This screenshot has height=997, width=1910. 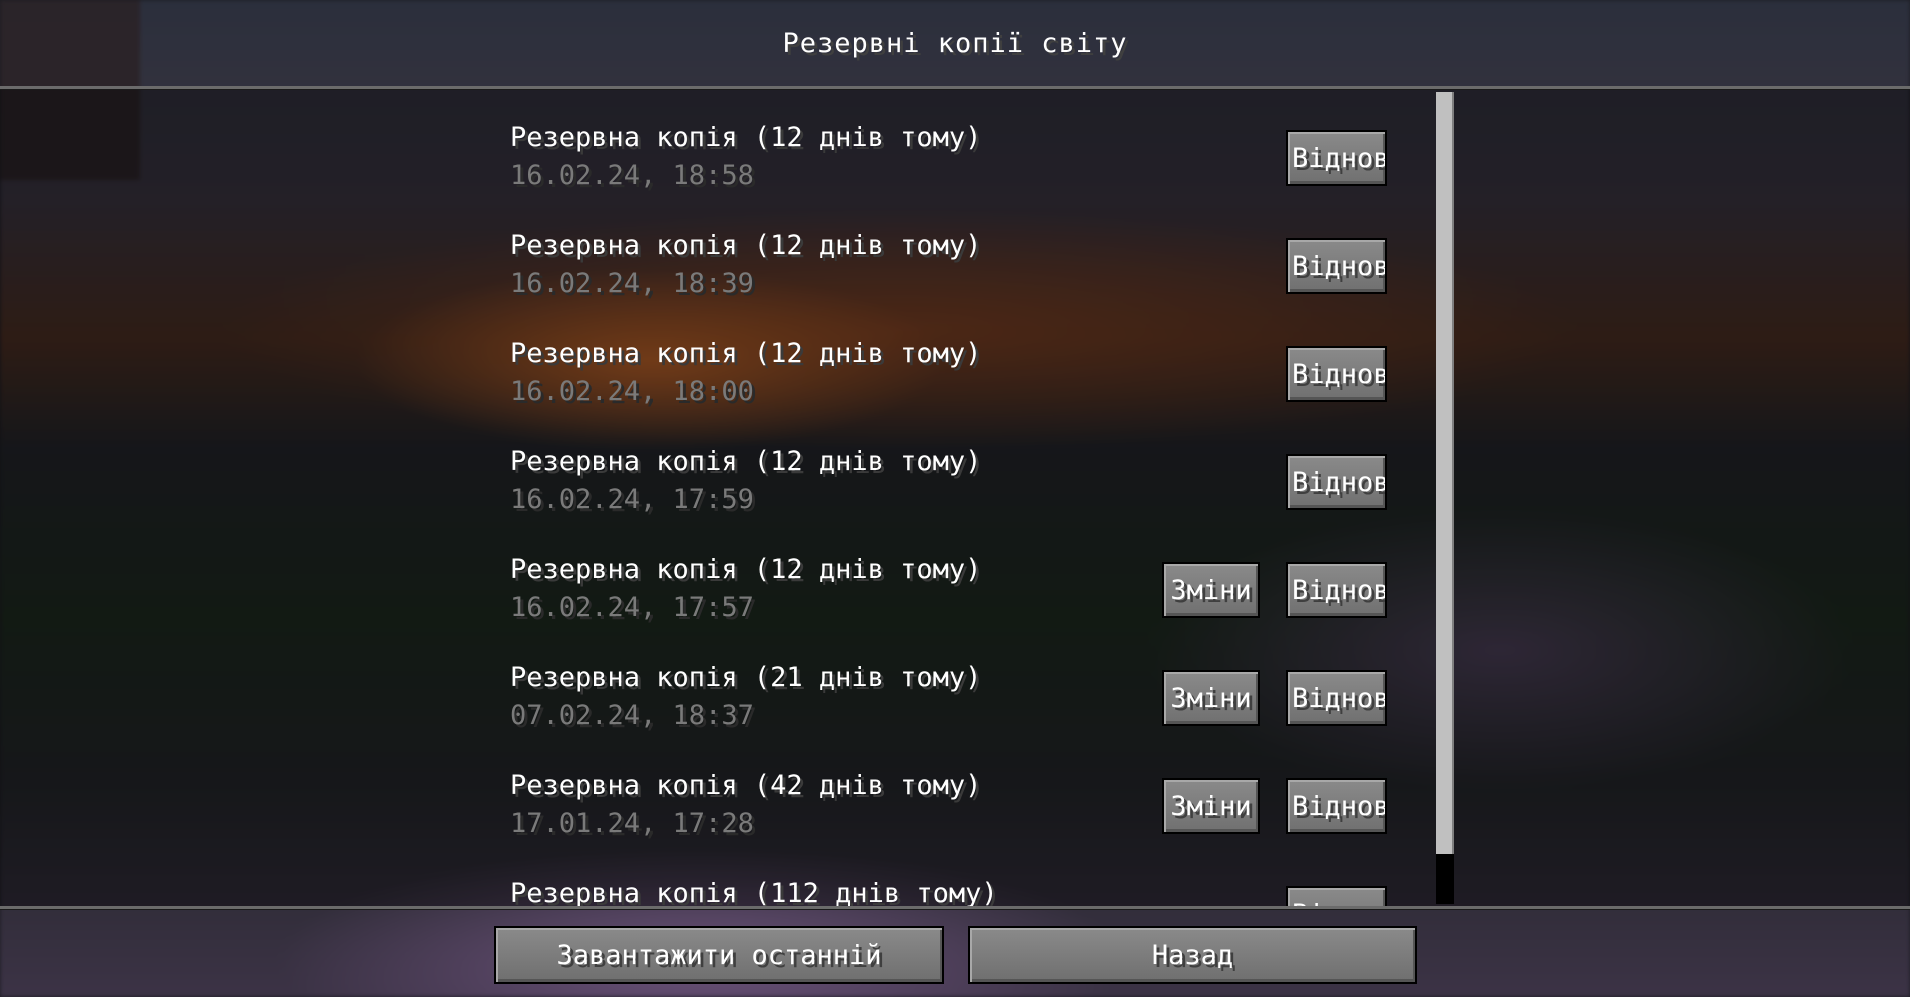 What do you see at coordinates (632, 607) in the screenshot?
I see `backup-date: 16.02.24, 17:57` at bounding box center [632, 607].